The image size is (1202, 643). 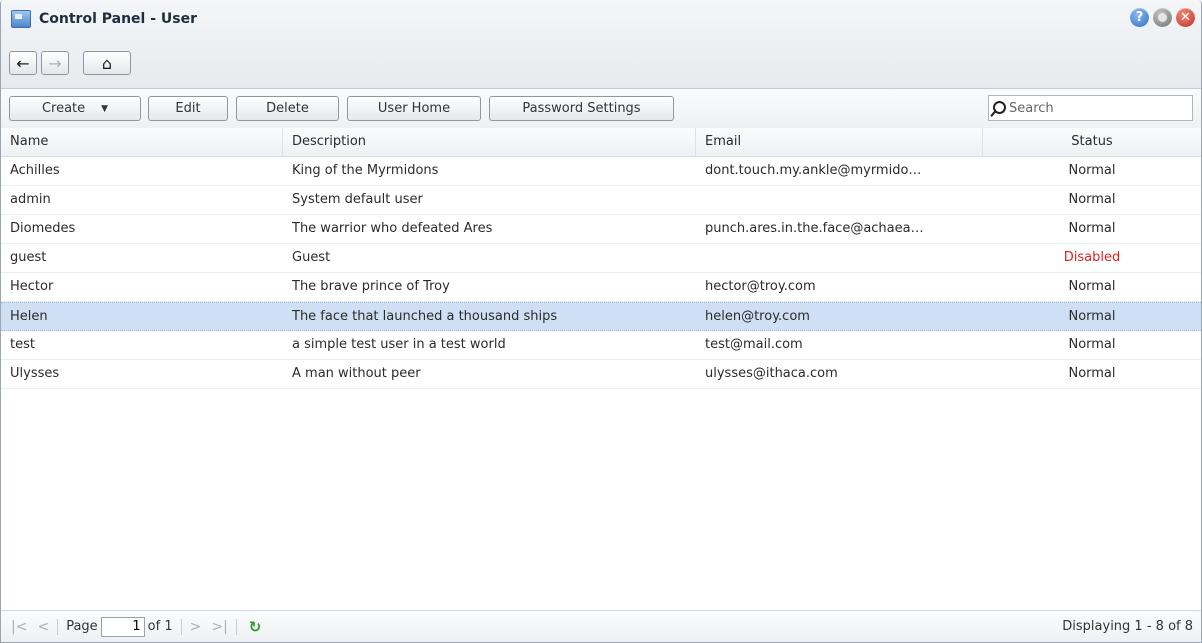 What do you see at coordinates (356, 373) in the screenshot?
I see `user-description-cell: A man without peer` at bounding box center [356, 373].